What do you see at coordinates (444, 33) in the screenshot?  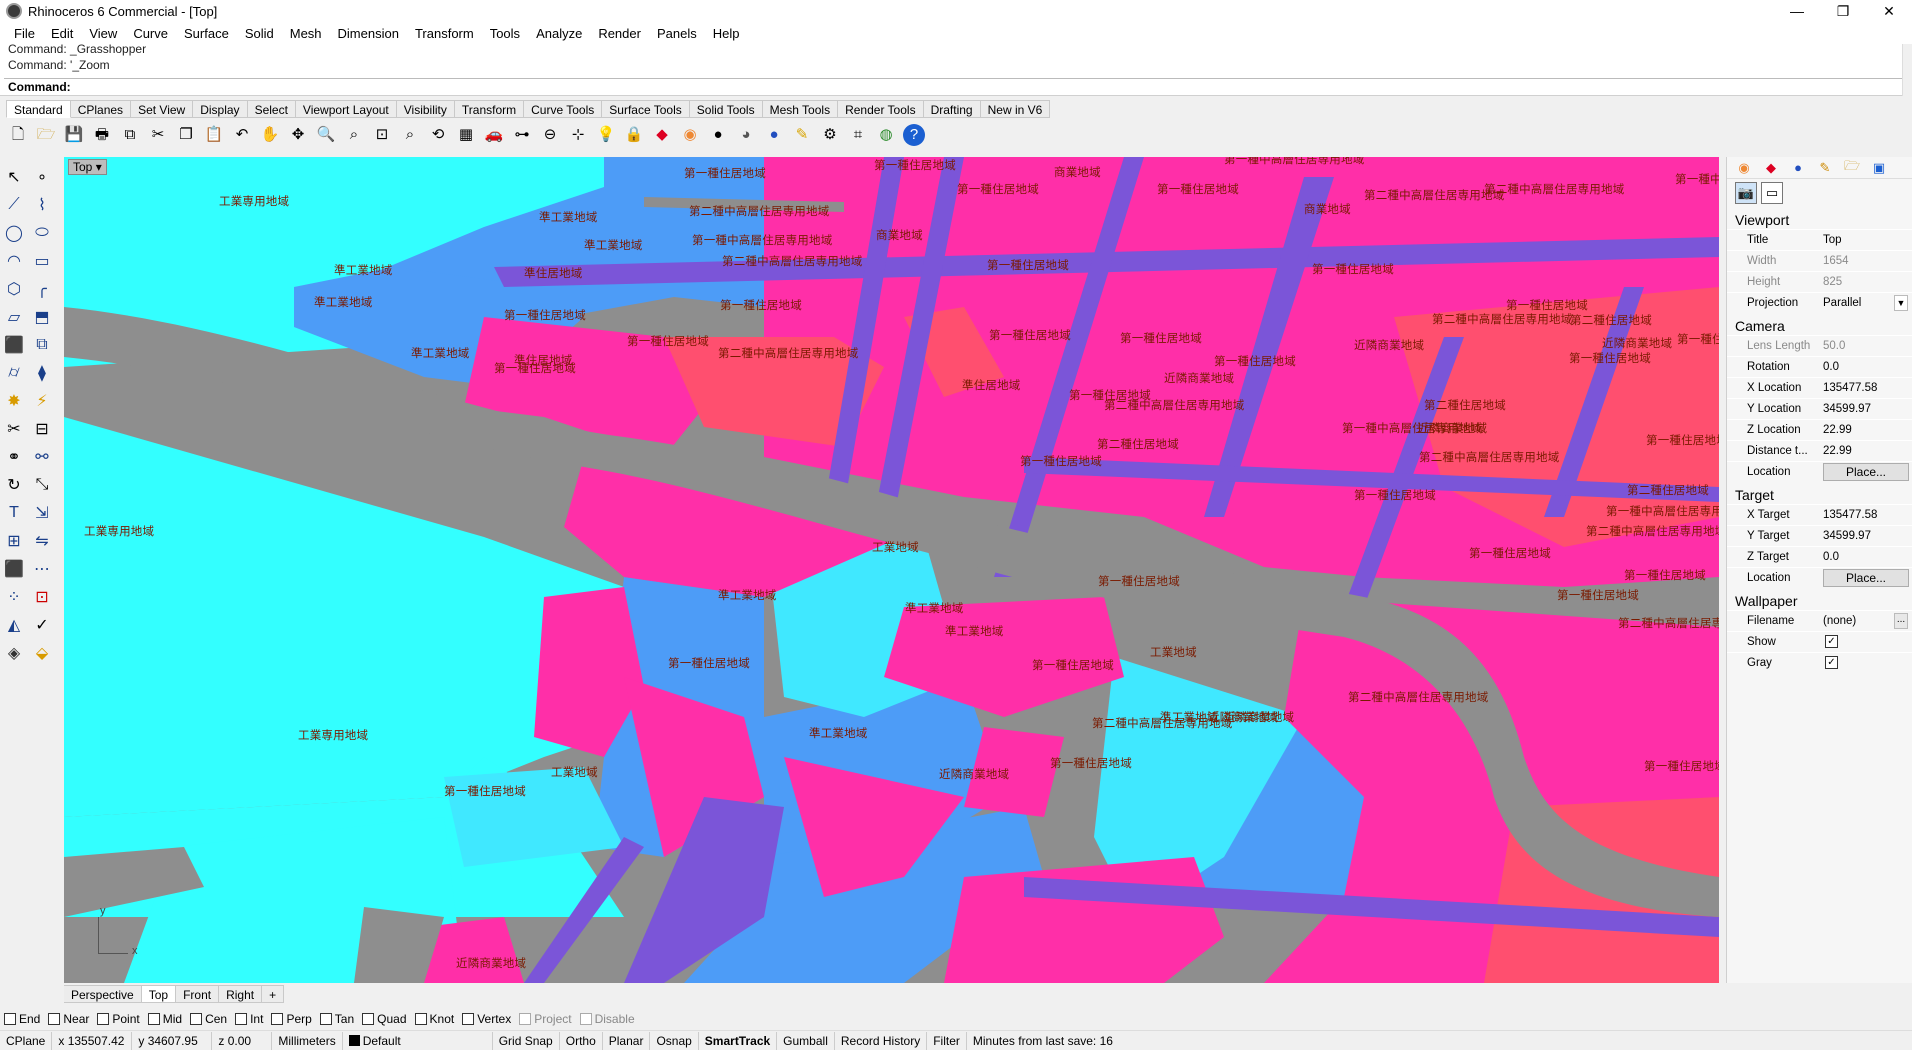 I see `menu-transform: Transform` at bounding box center [444, 33].